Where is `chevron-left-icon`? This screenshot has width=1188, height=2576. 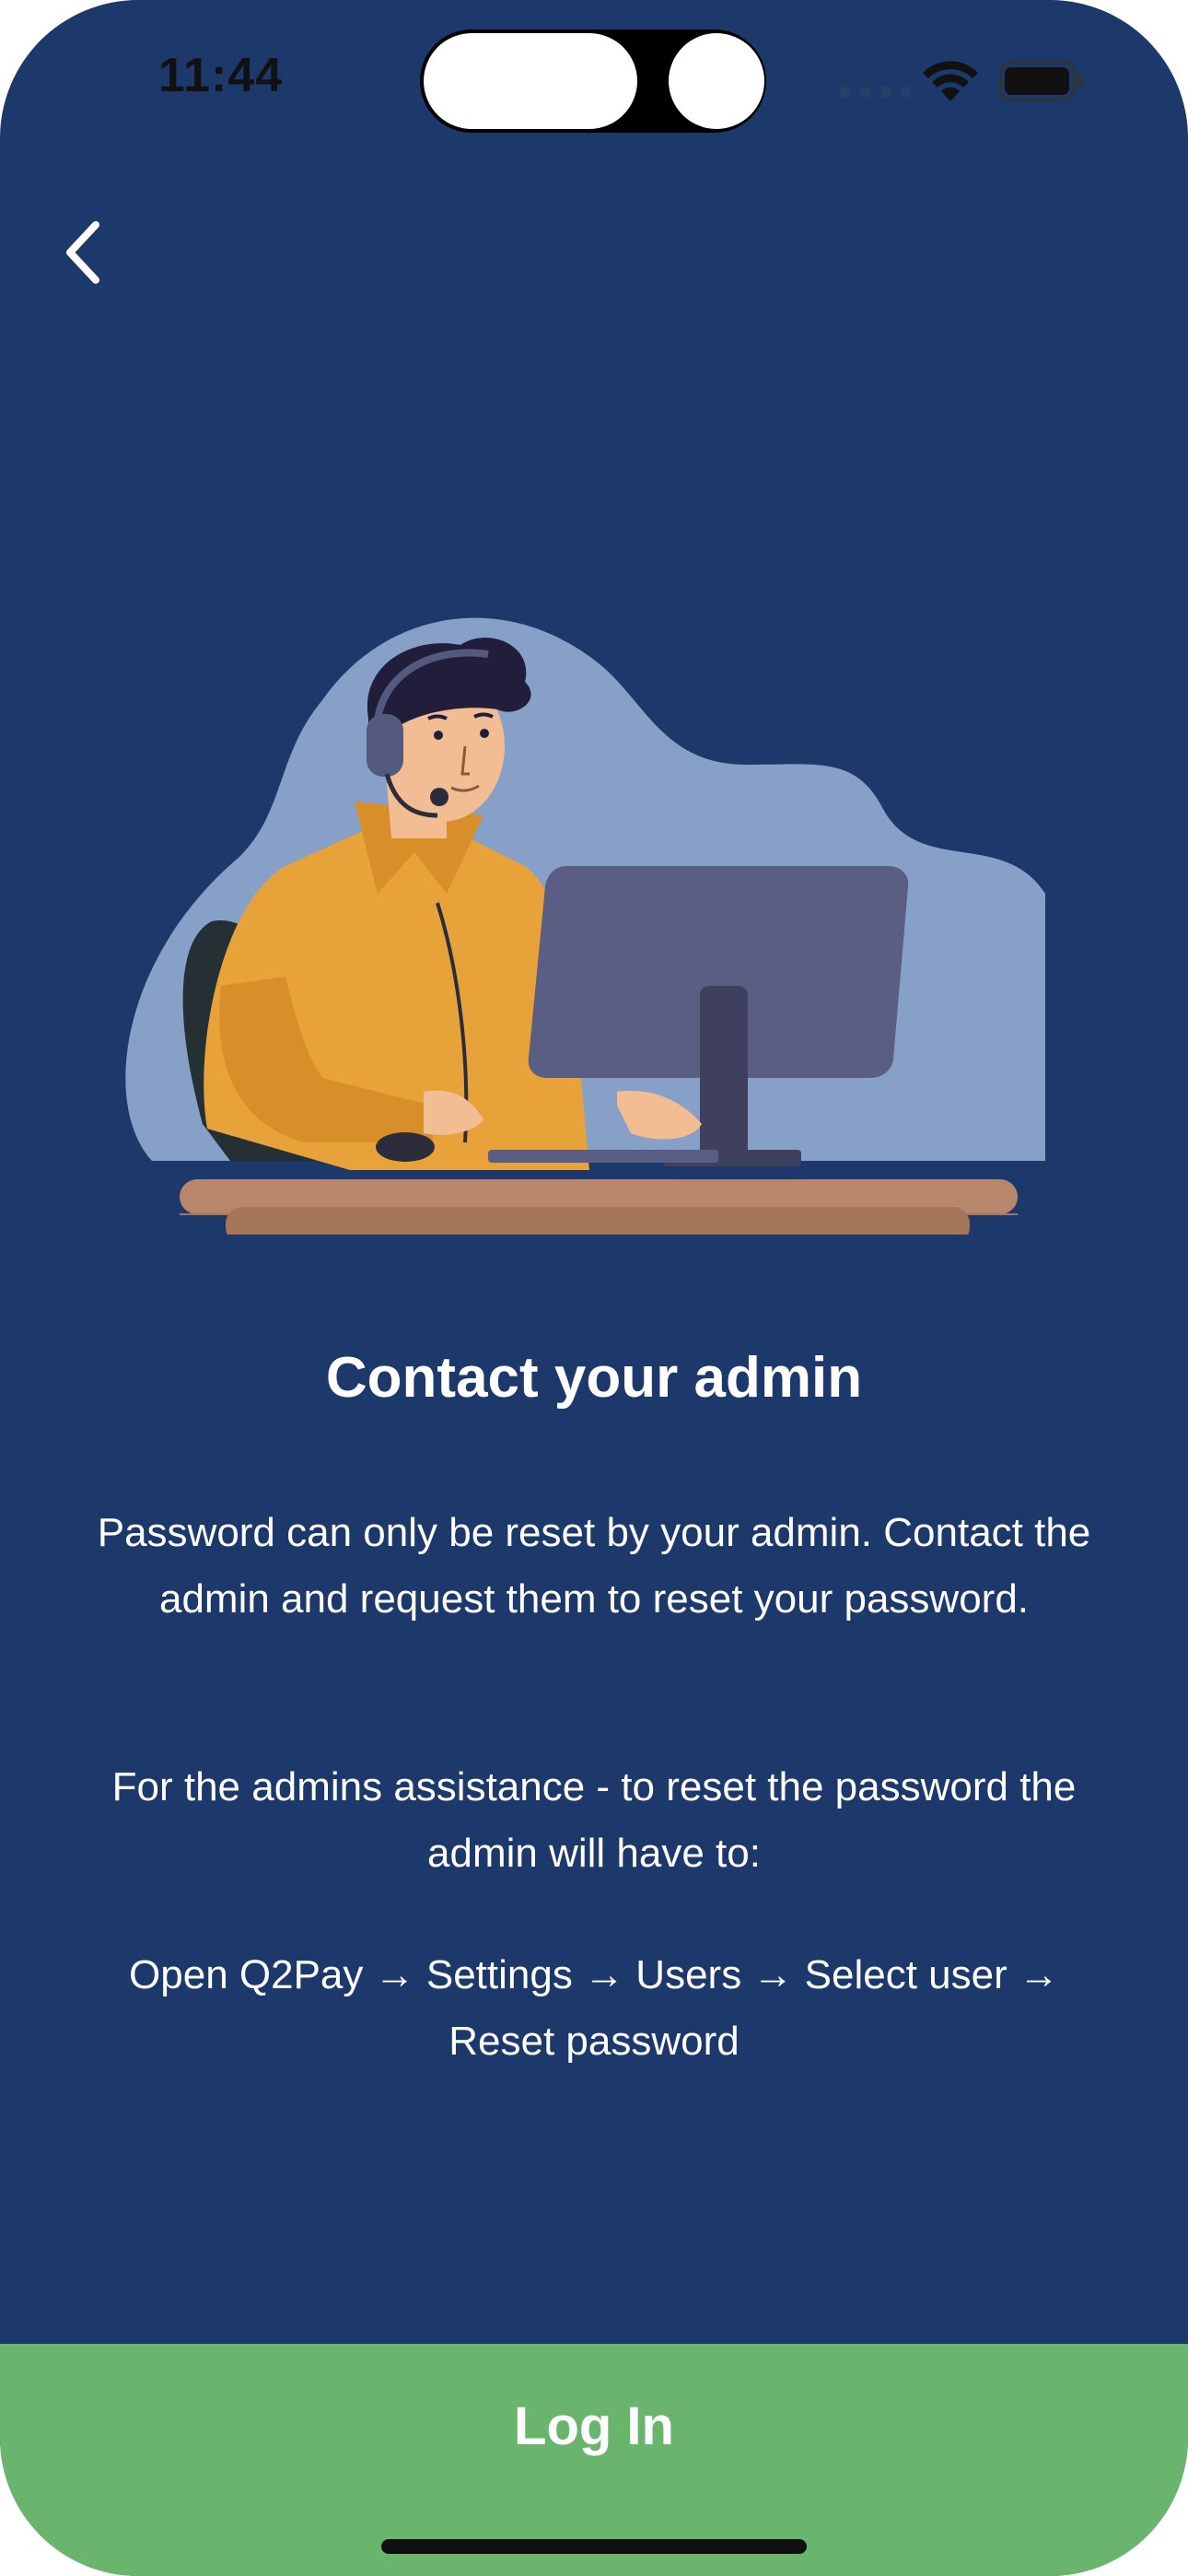 chevron-left-icon is located at coordinates (82, 252).